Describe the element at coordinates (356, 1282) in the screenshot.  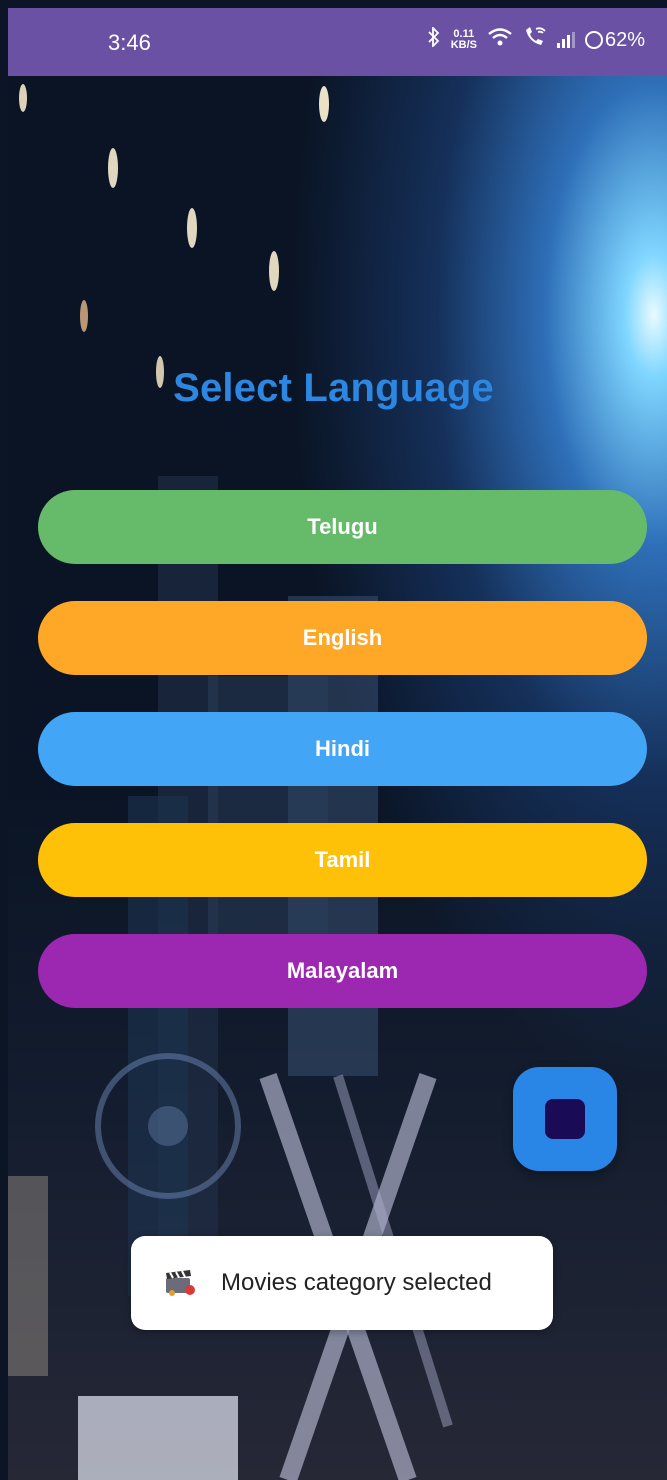
I see `toast-text: Movies category selected` at that location.